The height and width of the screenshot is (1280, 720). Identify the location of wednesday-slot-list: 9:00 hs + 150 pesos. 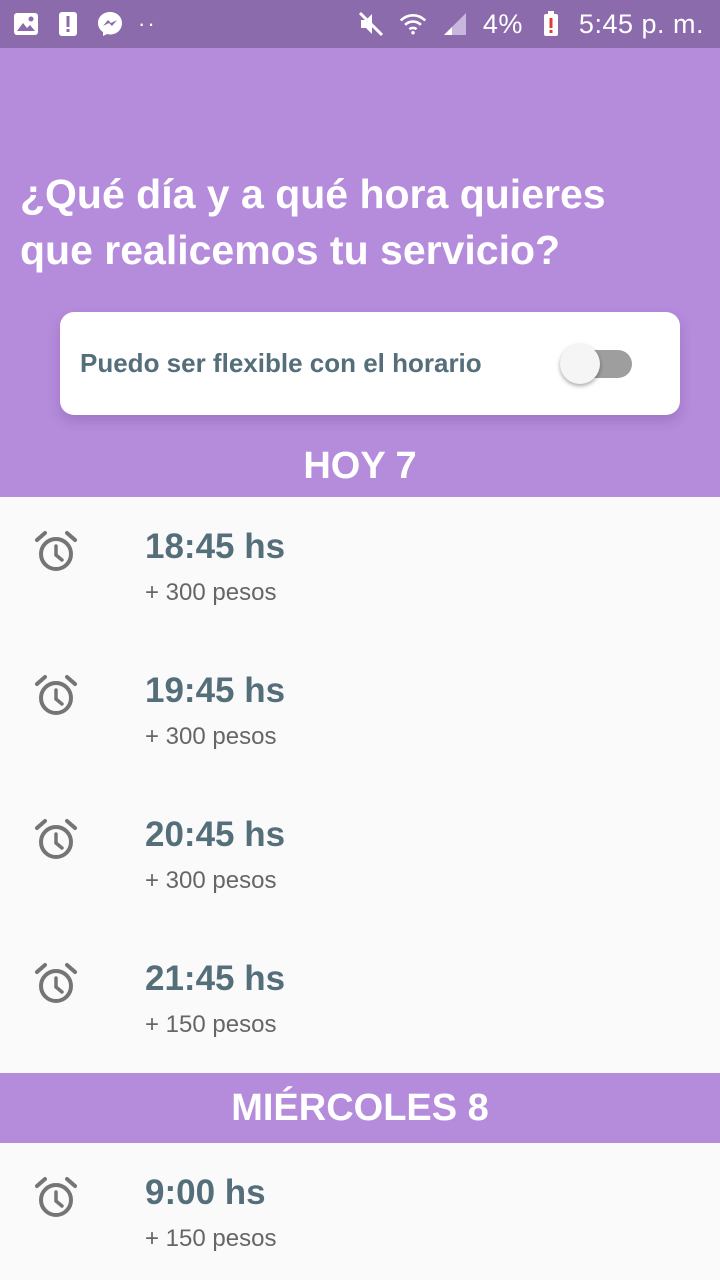
(360, 1211).